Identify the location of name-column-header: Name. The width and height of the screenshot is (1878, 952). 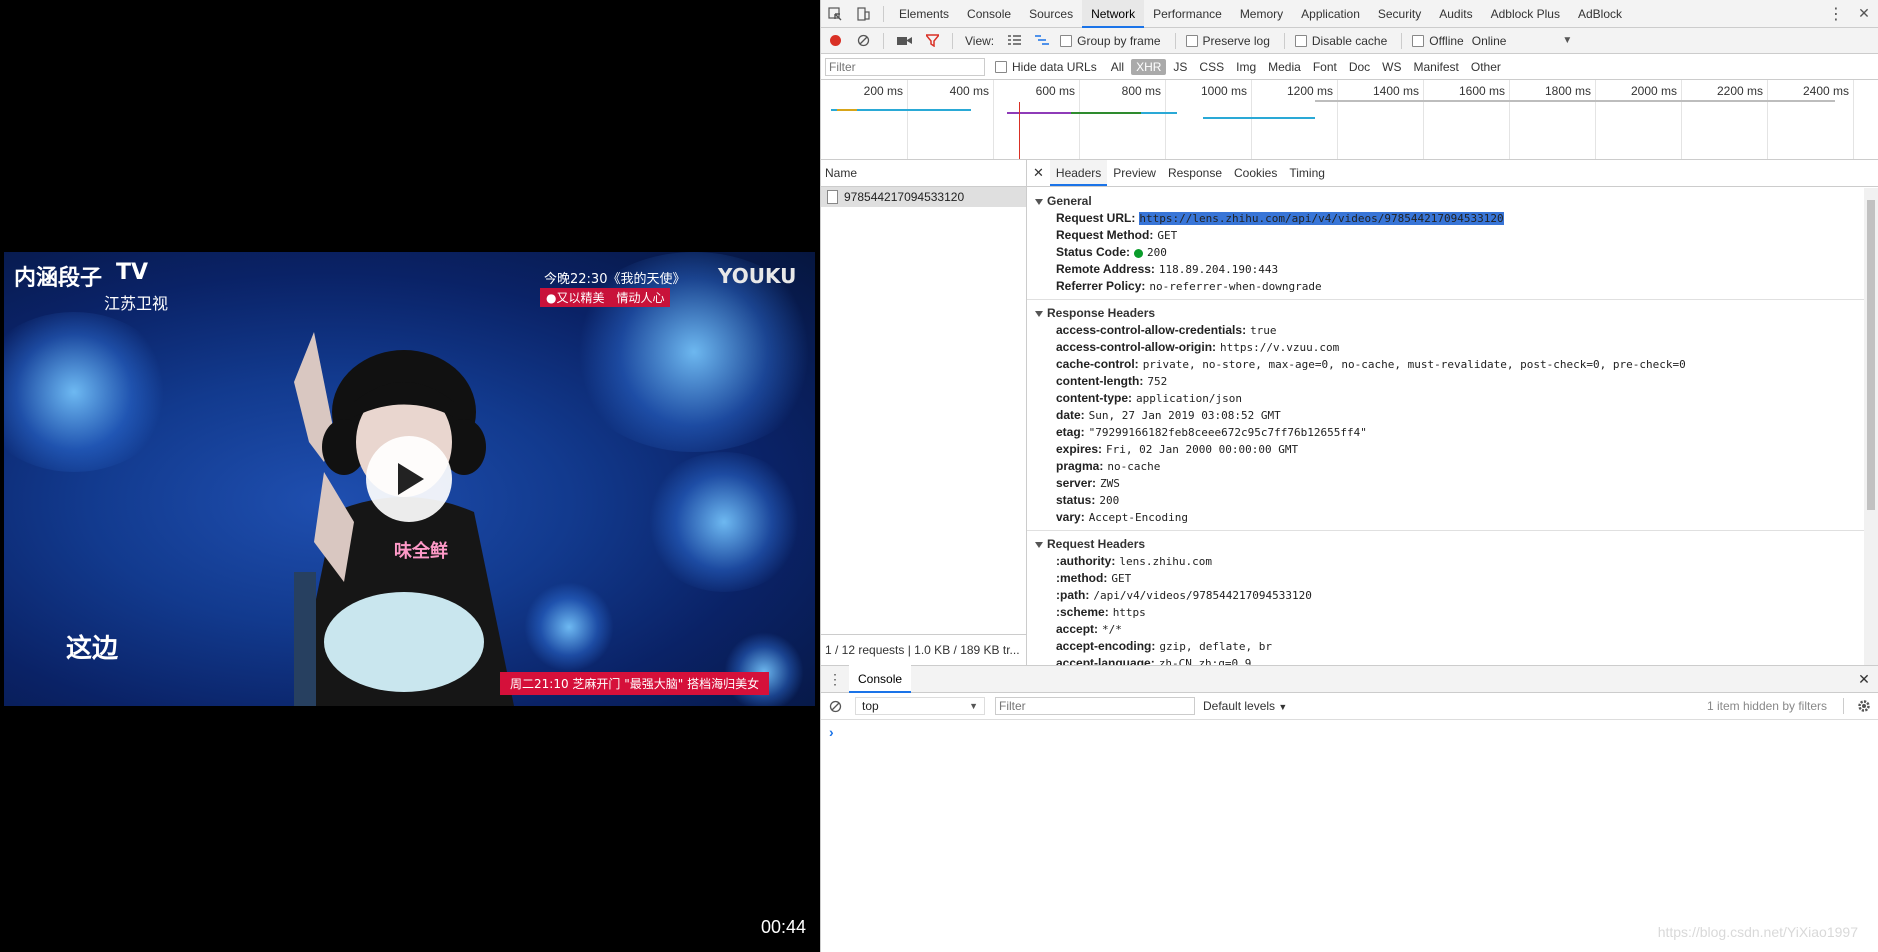
(923, 173).